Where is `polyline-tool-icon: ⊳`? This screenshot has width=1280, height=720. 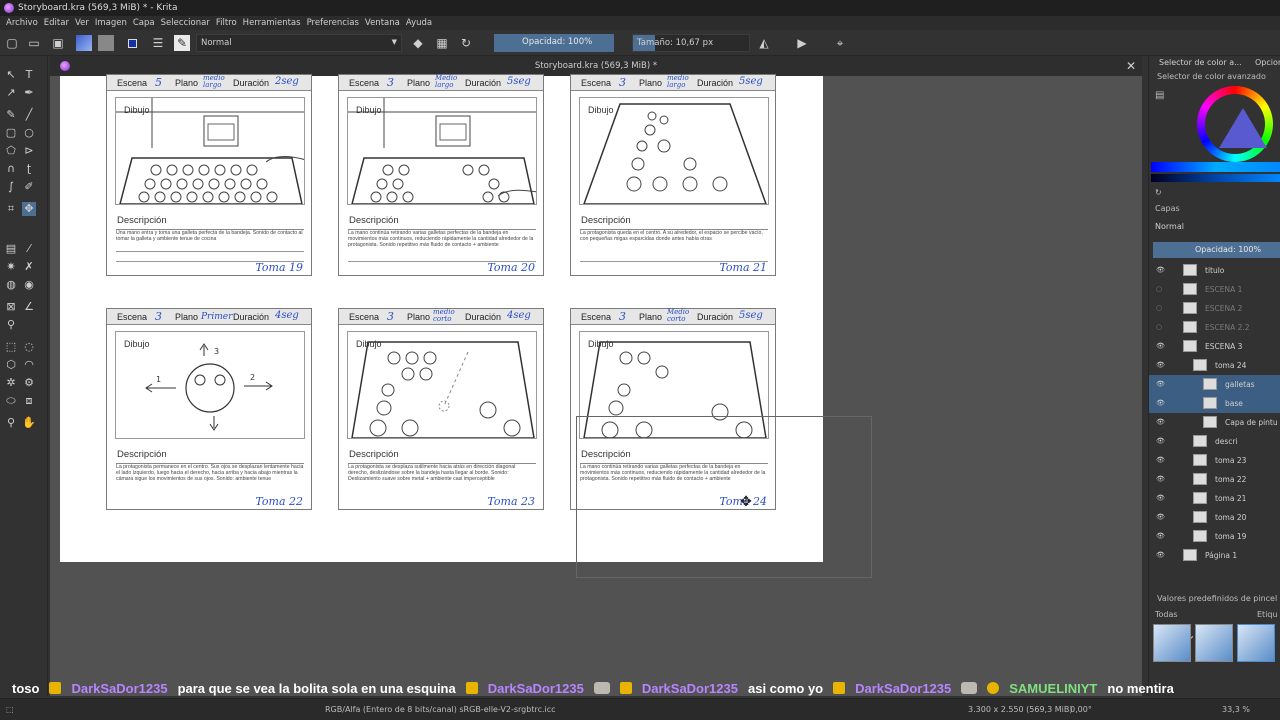 polyline-tool-icon: ⊳ is located at coordinates (29, 151).